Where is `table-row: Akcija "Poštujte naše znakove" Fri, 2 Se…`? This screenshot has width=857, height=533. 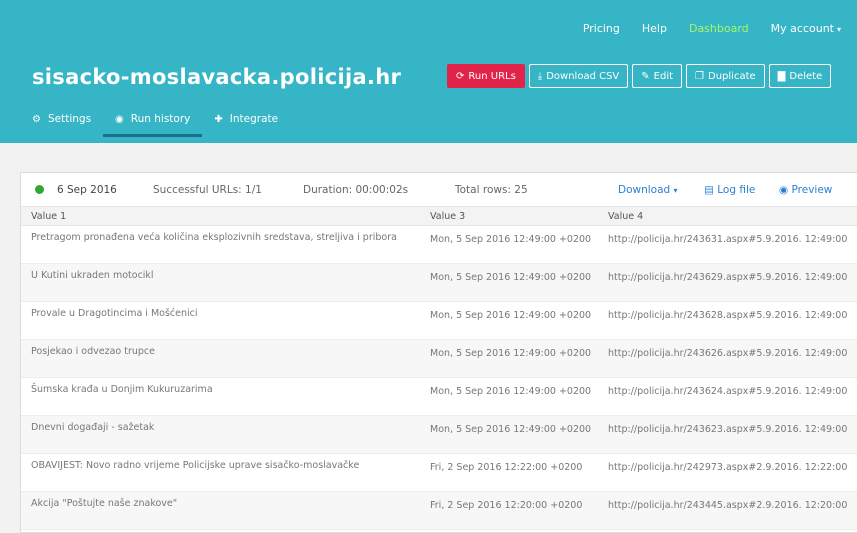
table-row: Akcija "Poštujte naše znakove" Fri, 2 Se… is located at coordinates (439, 511).